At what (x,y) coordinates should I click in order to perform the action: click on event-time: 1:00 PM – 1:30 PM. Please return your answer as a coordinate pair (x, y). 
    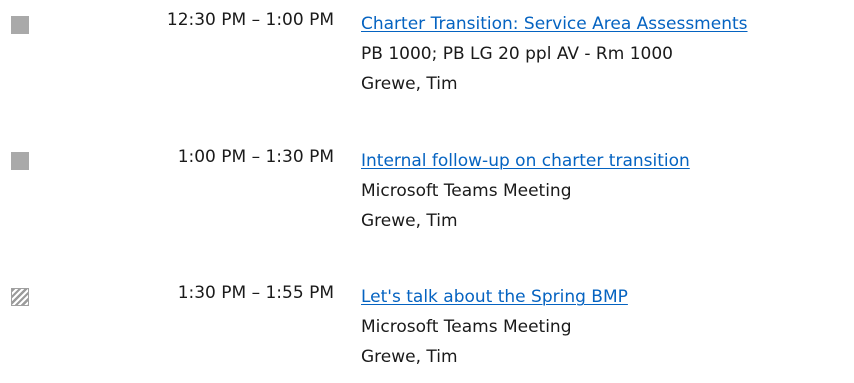
    Looking at the image, I should click on (255, 157).